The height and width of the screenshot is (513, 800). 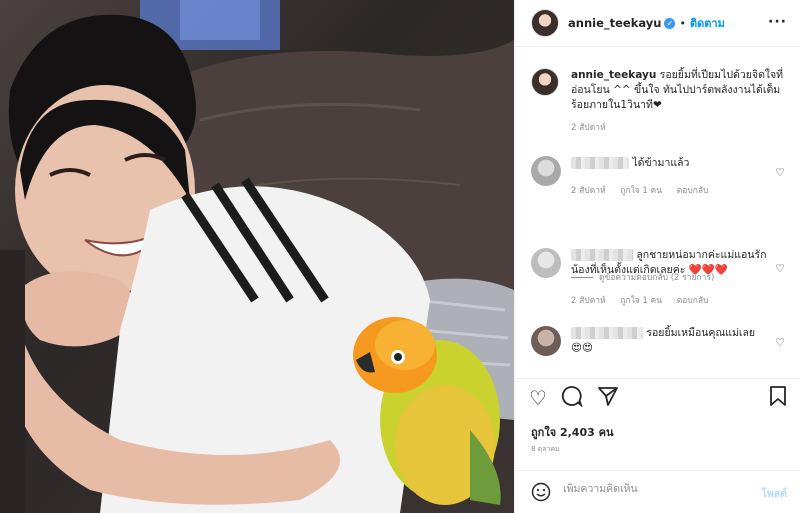 What do you see at coordinates (657, 105) in the screenshot?
I see `caption-heart-icon: ❤` at bounding box center [657, 105].